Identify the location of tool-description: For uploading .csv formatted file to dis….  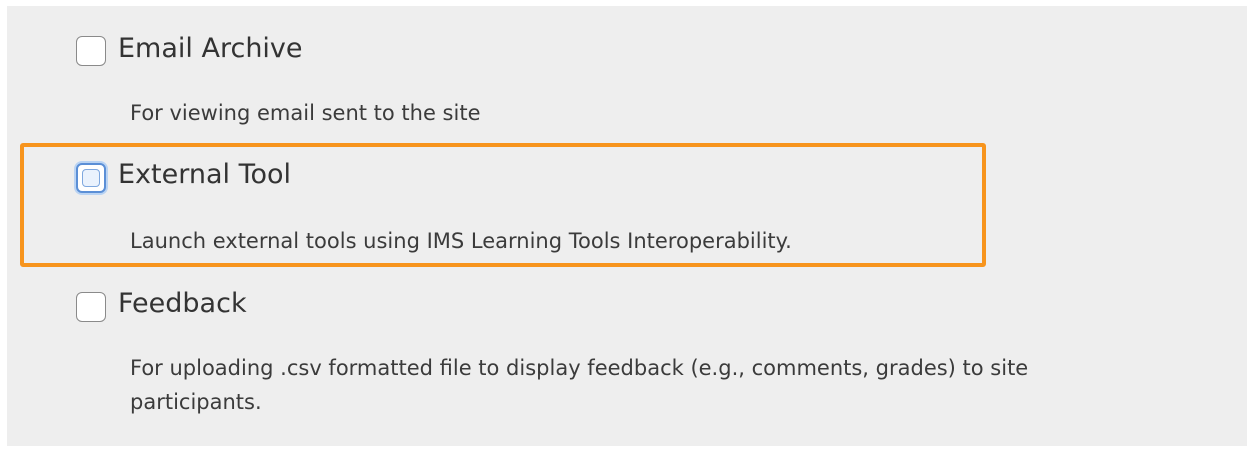
(579, 385).